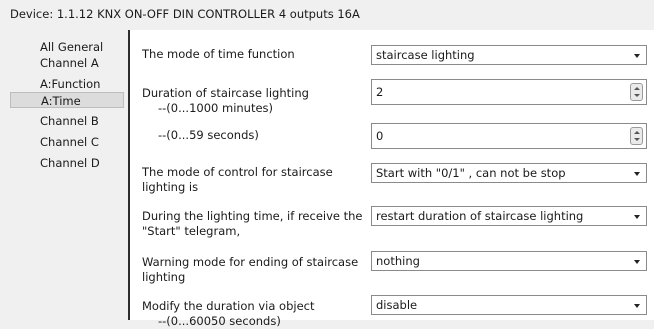 The width and height of the screenshot is (654, 329). I want to click on duration-minutes-value: 2, so click(380, 92).